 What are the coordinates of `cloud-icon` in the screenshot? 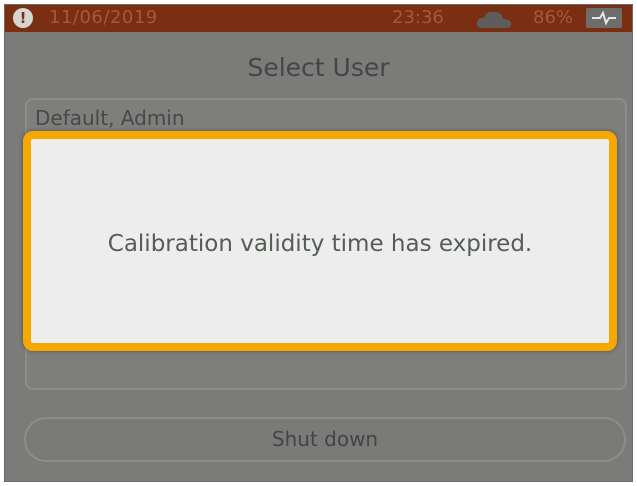 It's located at (494, 20).